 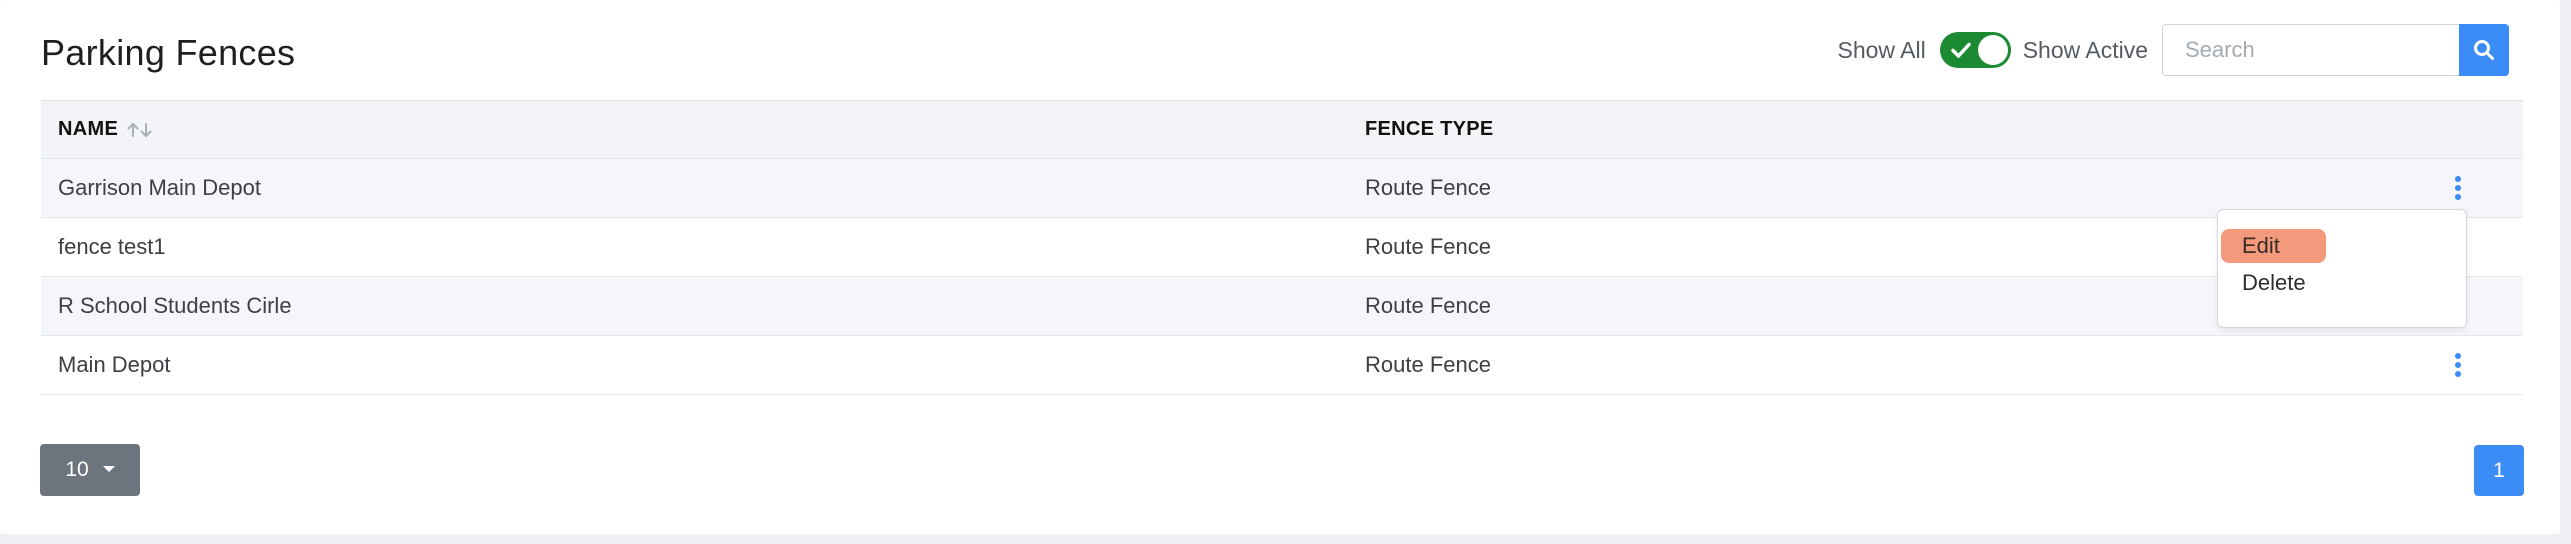 What do you see at coordinates (1282, 306) in the screenshot?
I see `table-row: R School Students Cirle Route Fence` at bounding box center [1282, 306].